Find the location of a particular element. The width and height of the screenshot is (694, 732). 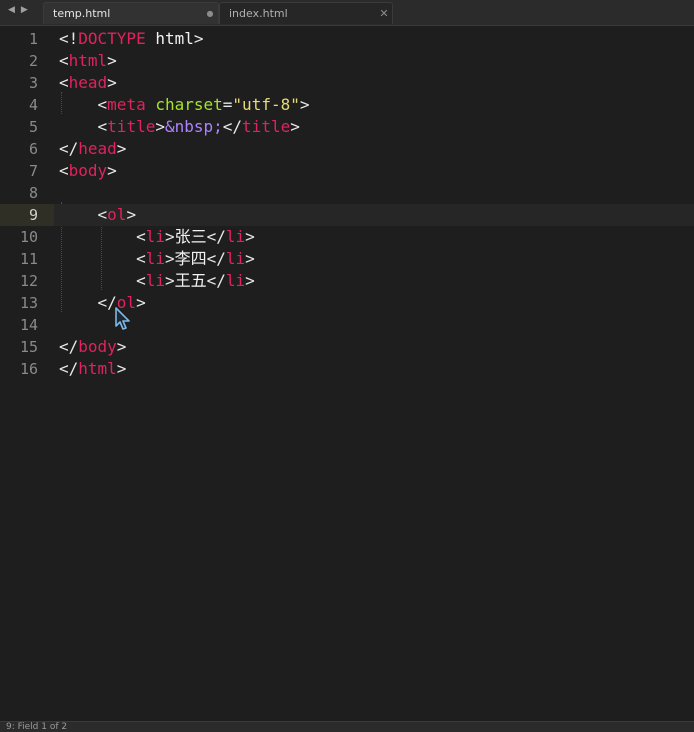

code-content: <li>李四</li> is located at coordinates (157, 259).